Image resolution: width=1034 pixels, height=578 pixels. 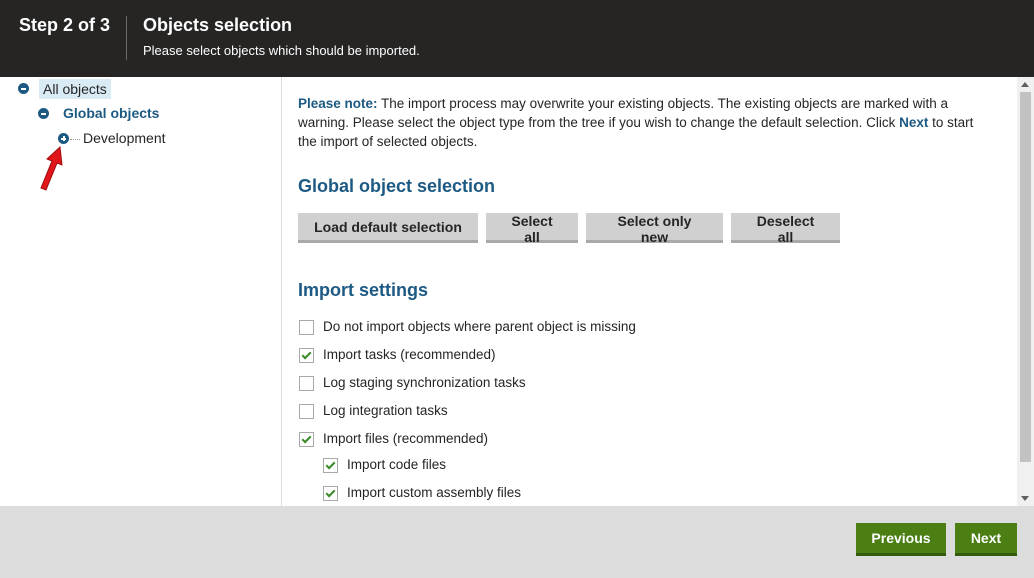 What do you see at coordinates (397, 186) in the screenshot?
I see `global-selection-heading: Global object selection` at bounding box center [397, 186].